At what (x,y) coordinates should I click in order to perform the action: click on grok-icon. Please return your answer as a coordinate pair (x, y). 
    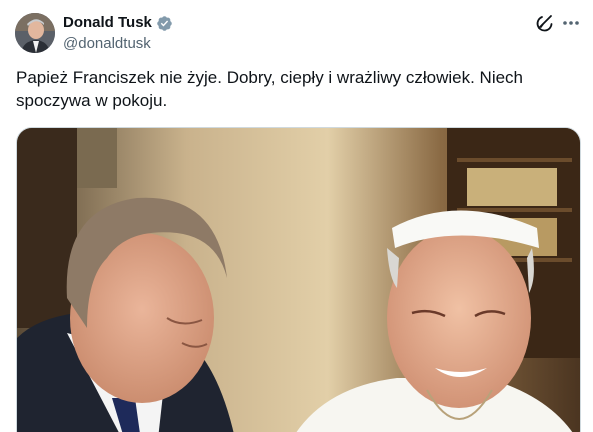
    Looking at the image, I should click on (545, 23).